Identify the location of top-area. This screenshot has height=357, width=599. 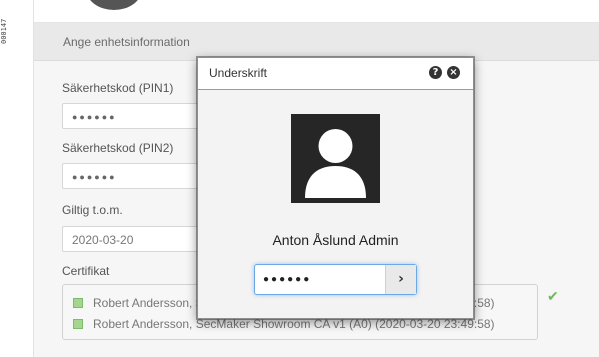
(316, 11).